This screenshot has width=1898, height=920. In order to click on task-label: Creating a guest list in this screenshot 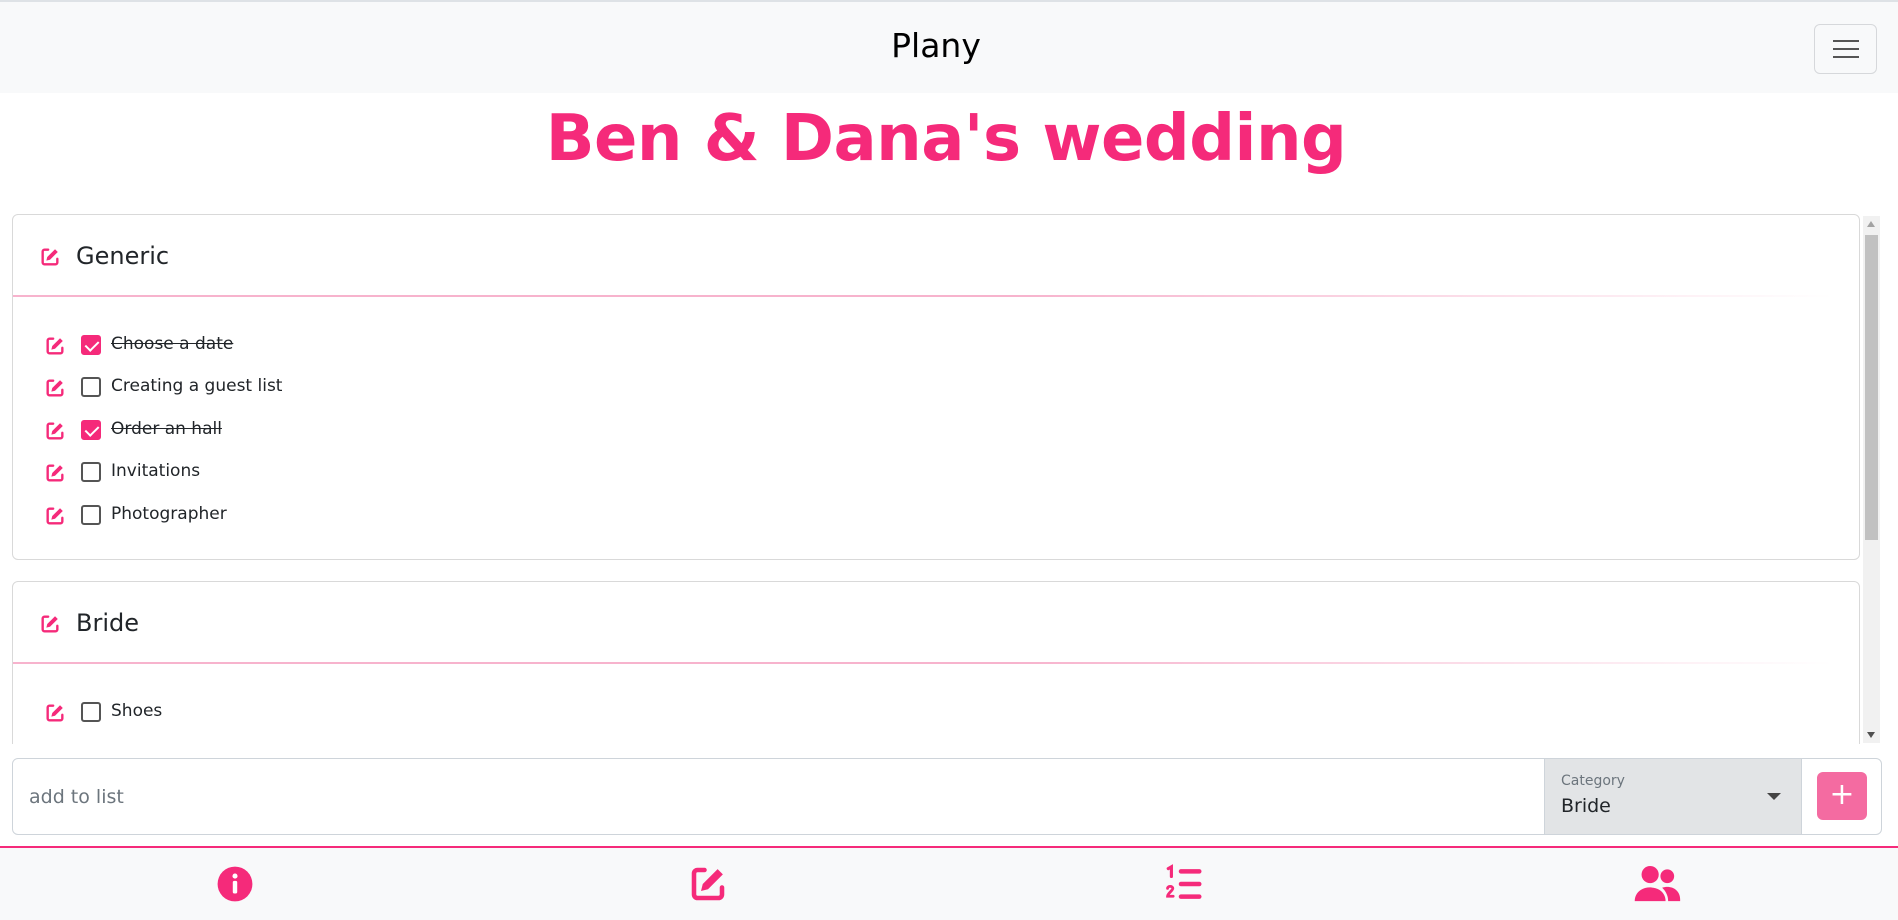, I will do `click(197, 386)`.